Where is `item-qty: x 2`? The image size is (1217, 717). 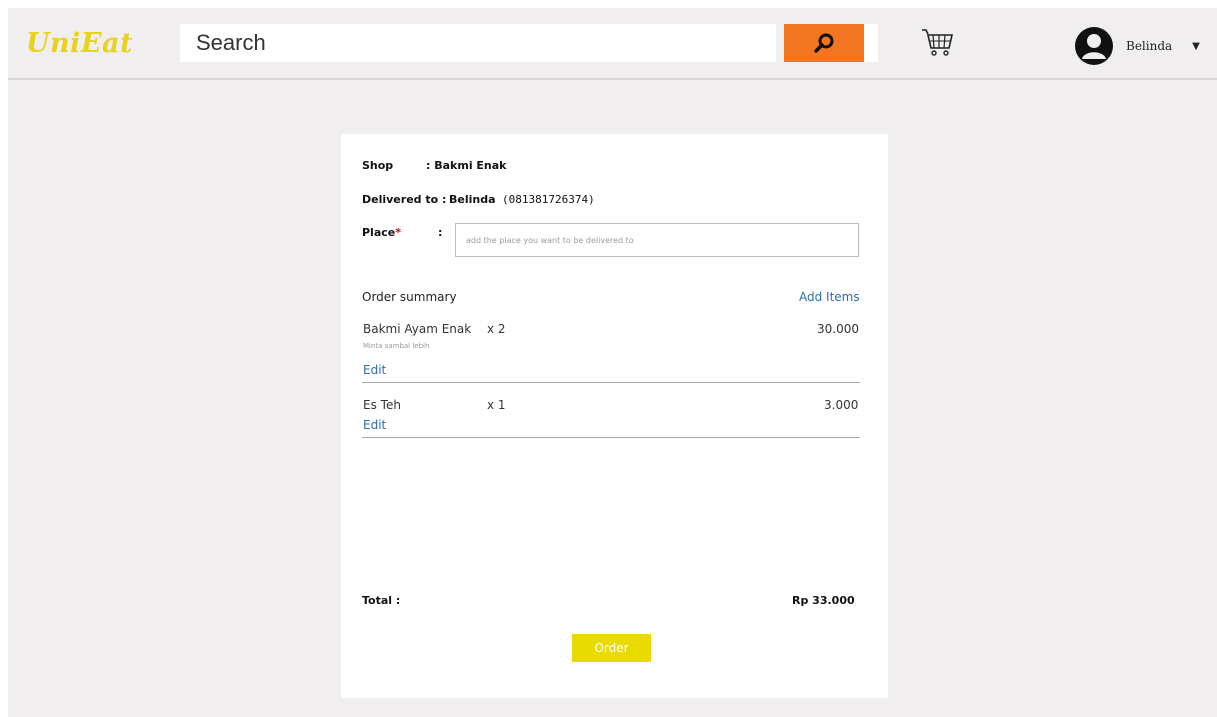
item-qty: x 2 is located at coordinates (496, 329).